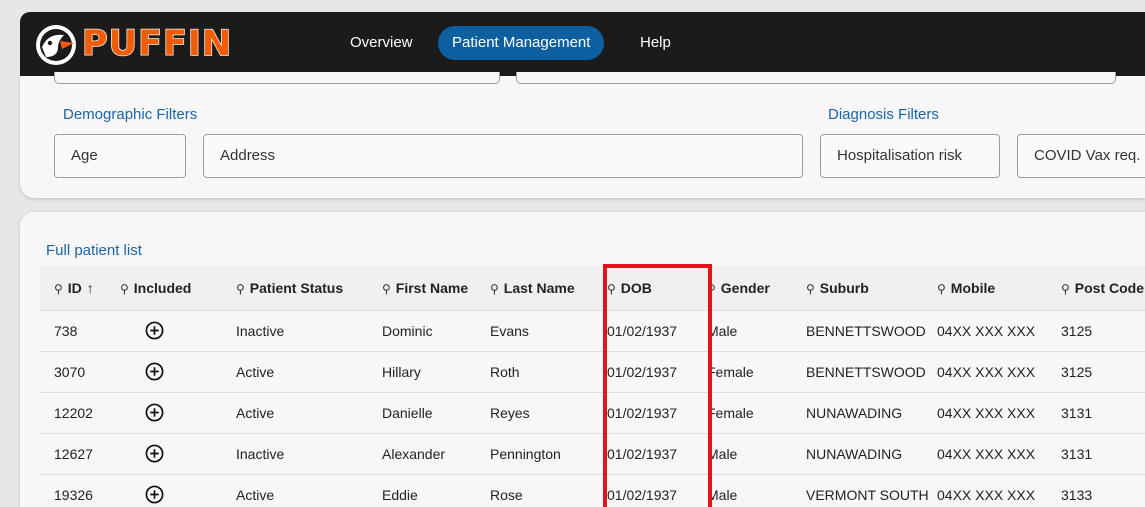 Image resolution: width=1145 pixels, height=507 pixels. What do you see at coordinates (70, 372) in the screenshot?
I see `cell-id: 3070` at bounding box center [70, 372].